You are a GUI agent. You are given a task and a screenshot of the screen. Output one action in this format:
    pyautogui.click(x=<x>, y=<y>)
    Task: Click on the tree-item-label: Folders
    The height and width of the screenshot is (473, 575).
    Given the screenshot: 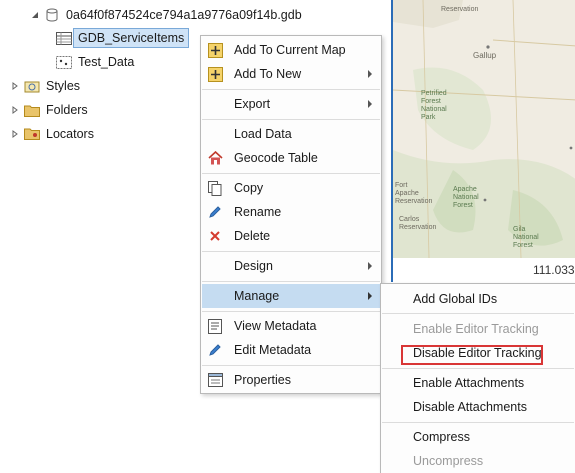 What is the action you would take?
    pyautogui.click(x=67, y=110)
    